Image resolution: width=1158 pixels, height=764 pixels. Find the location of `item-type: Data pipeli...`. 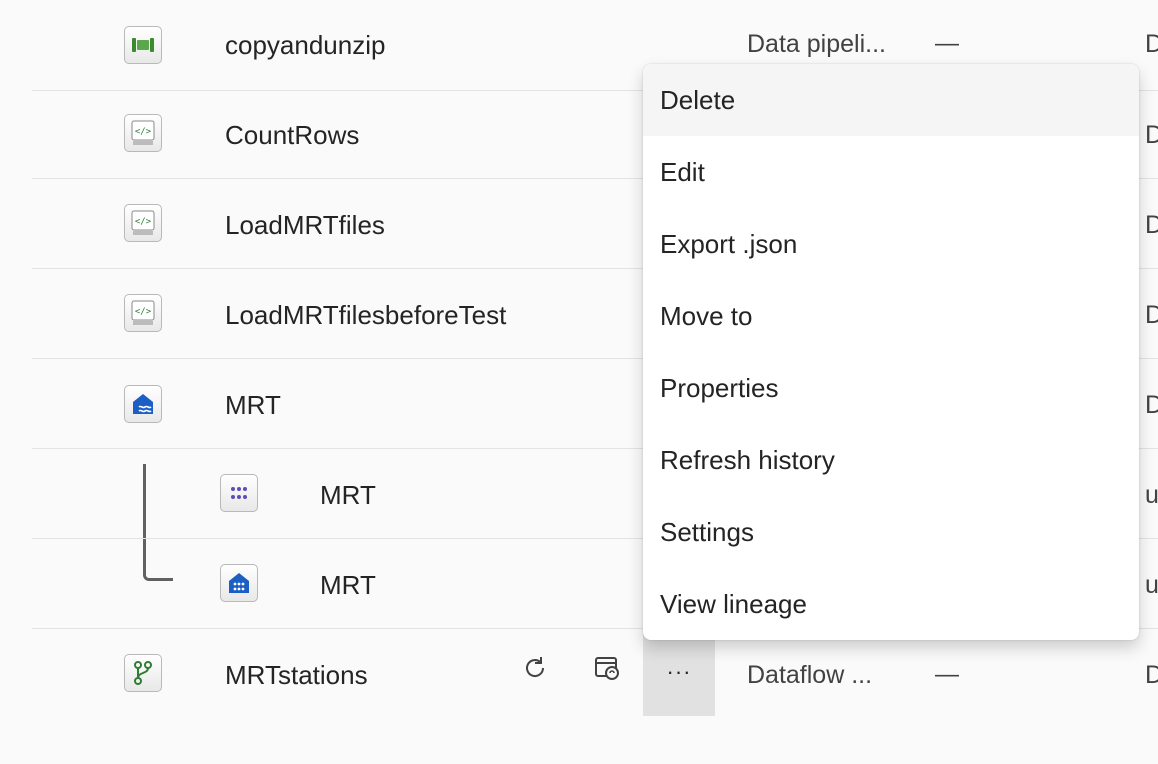

item-type: Data pipeli... is located at coordinates (816, 44).